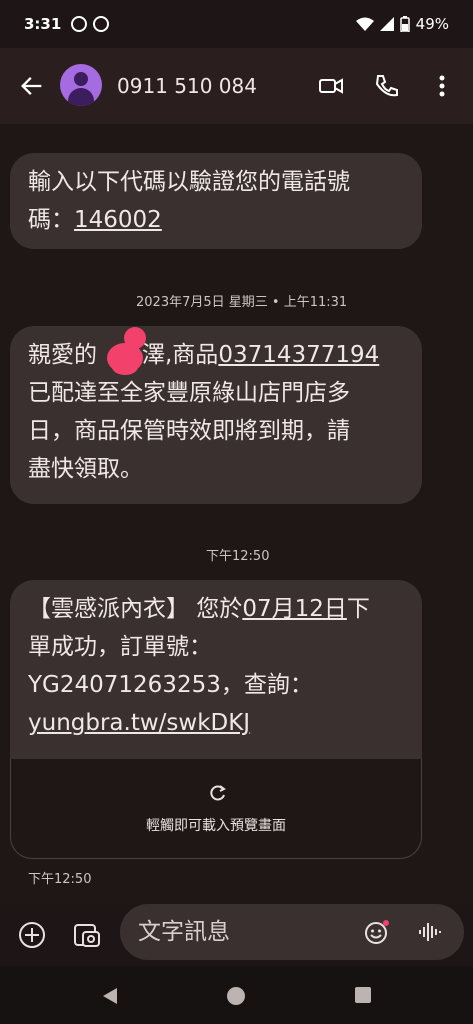 This screenshot has width=473, height=1024. I want to click on order-number-link: 03714377194, so click(298, 355).